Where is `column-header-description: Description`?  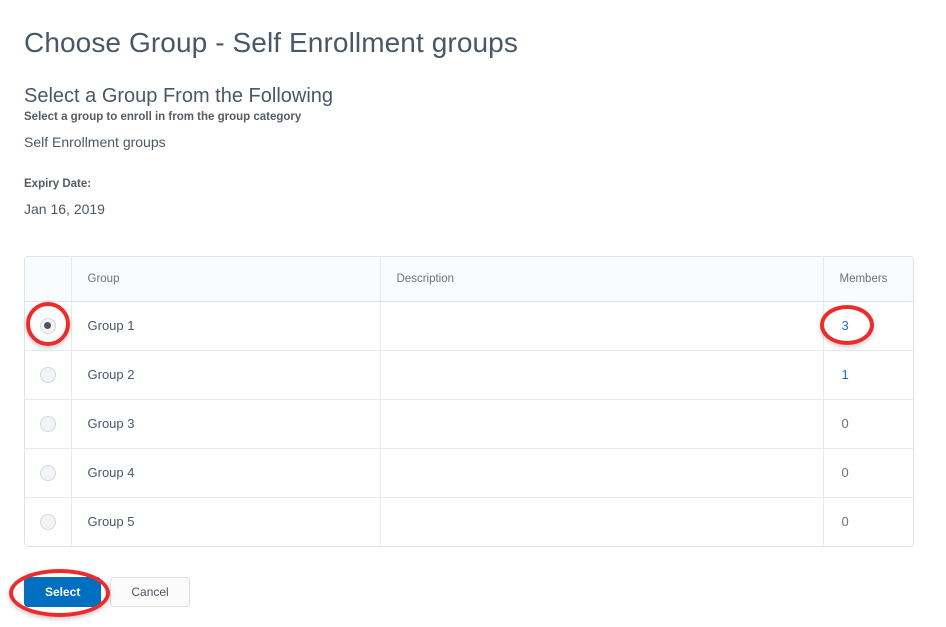 column-header-description: Description is located at coordinates (602, 279).